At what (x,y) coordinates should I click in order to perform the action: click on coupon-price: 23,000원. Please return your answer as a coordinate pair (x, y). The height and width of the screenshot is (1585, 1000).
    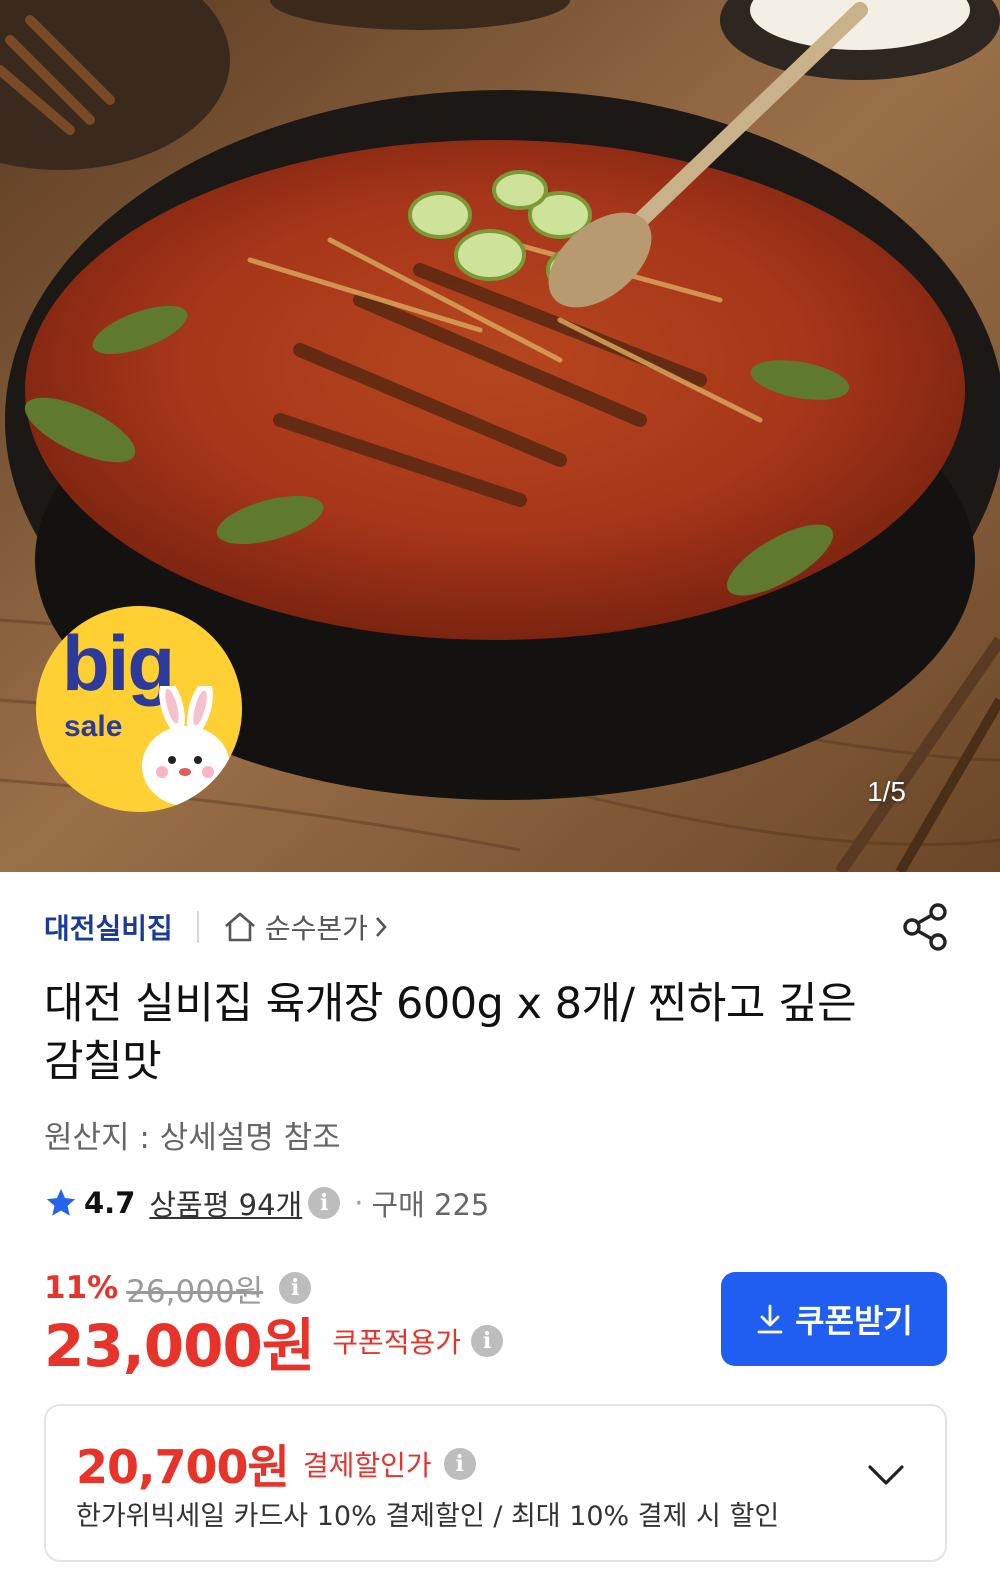
    Looking at the image, I should click on (179, 1346).